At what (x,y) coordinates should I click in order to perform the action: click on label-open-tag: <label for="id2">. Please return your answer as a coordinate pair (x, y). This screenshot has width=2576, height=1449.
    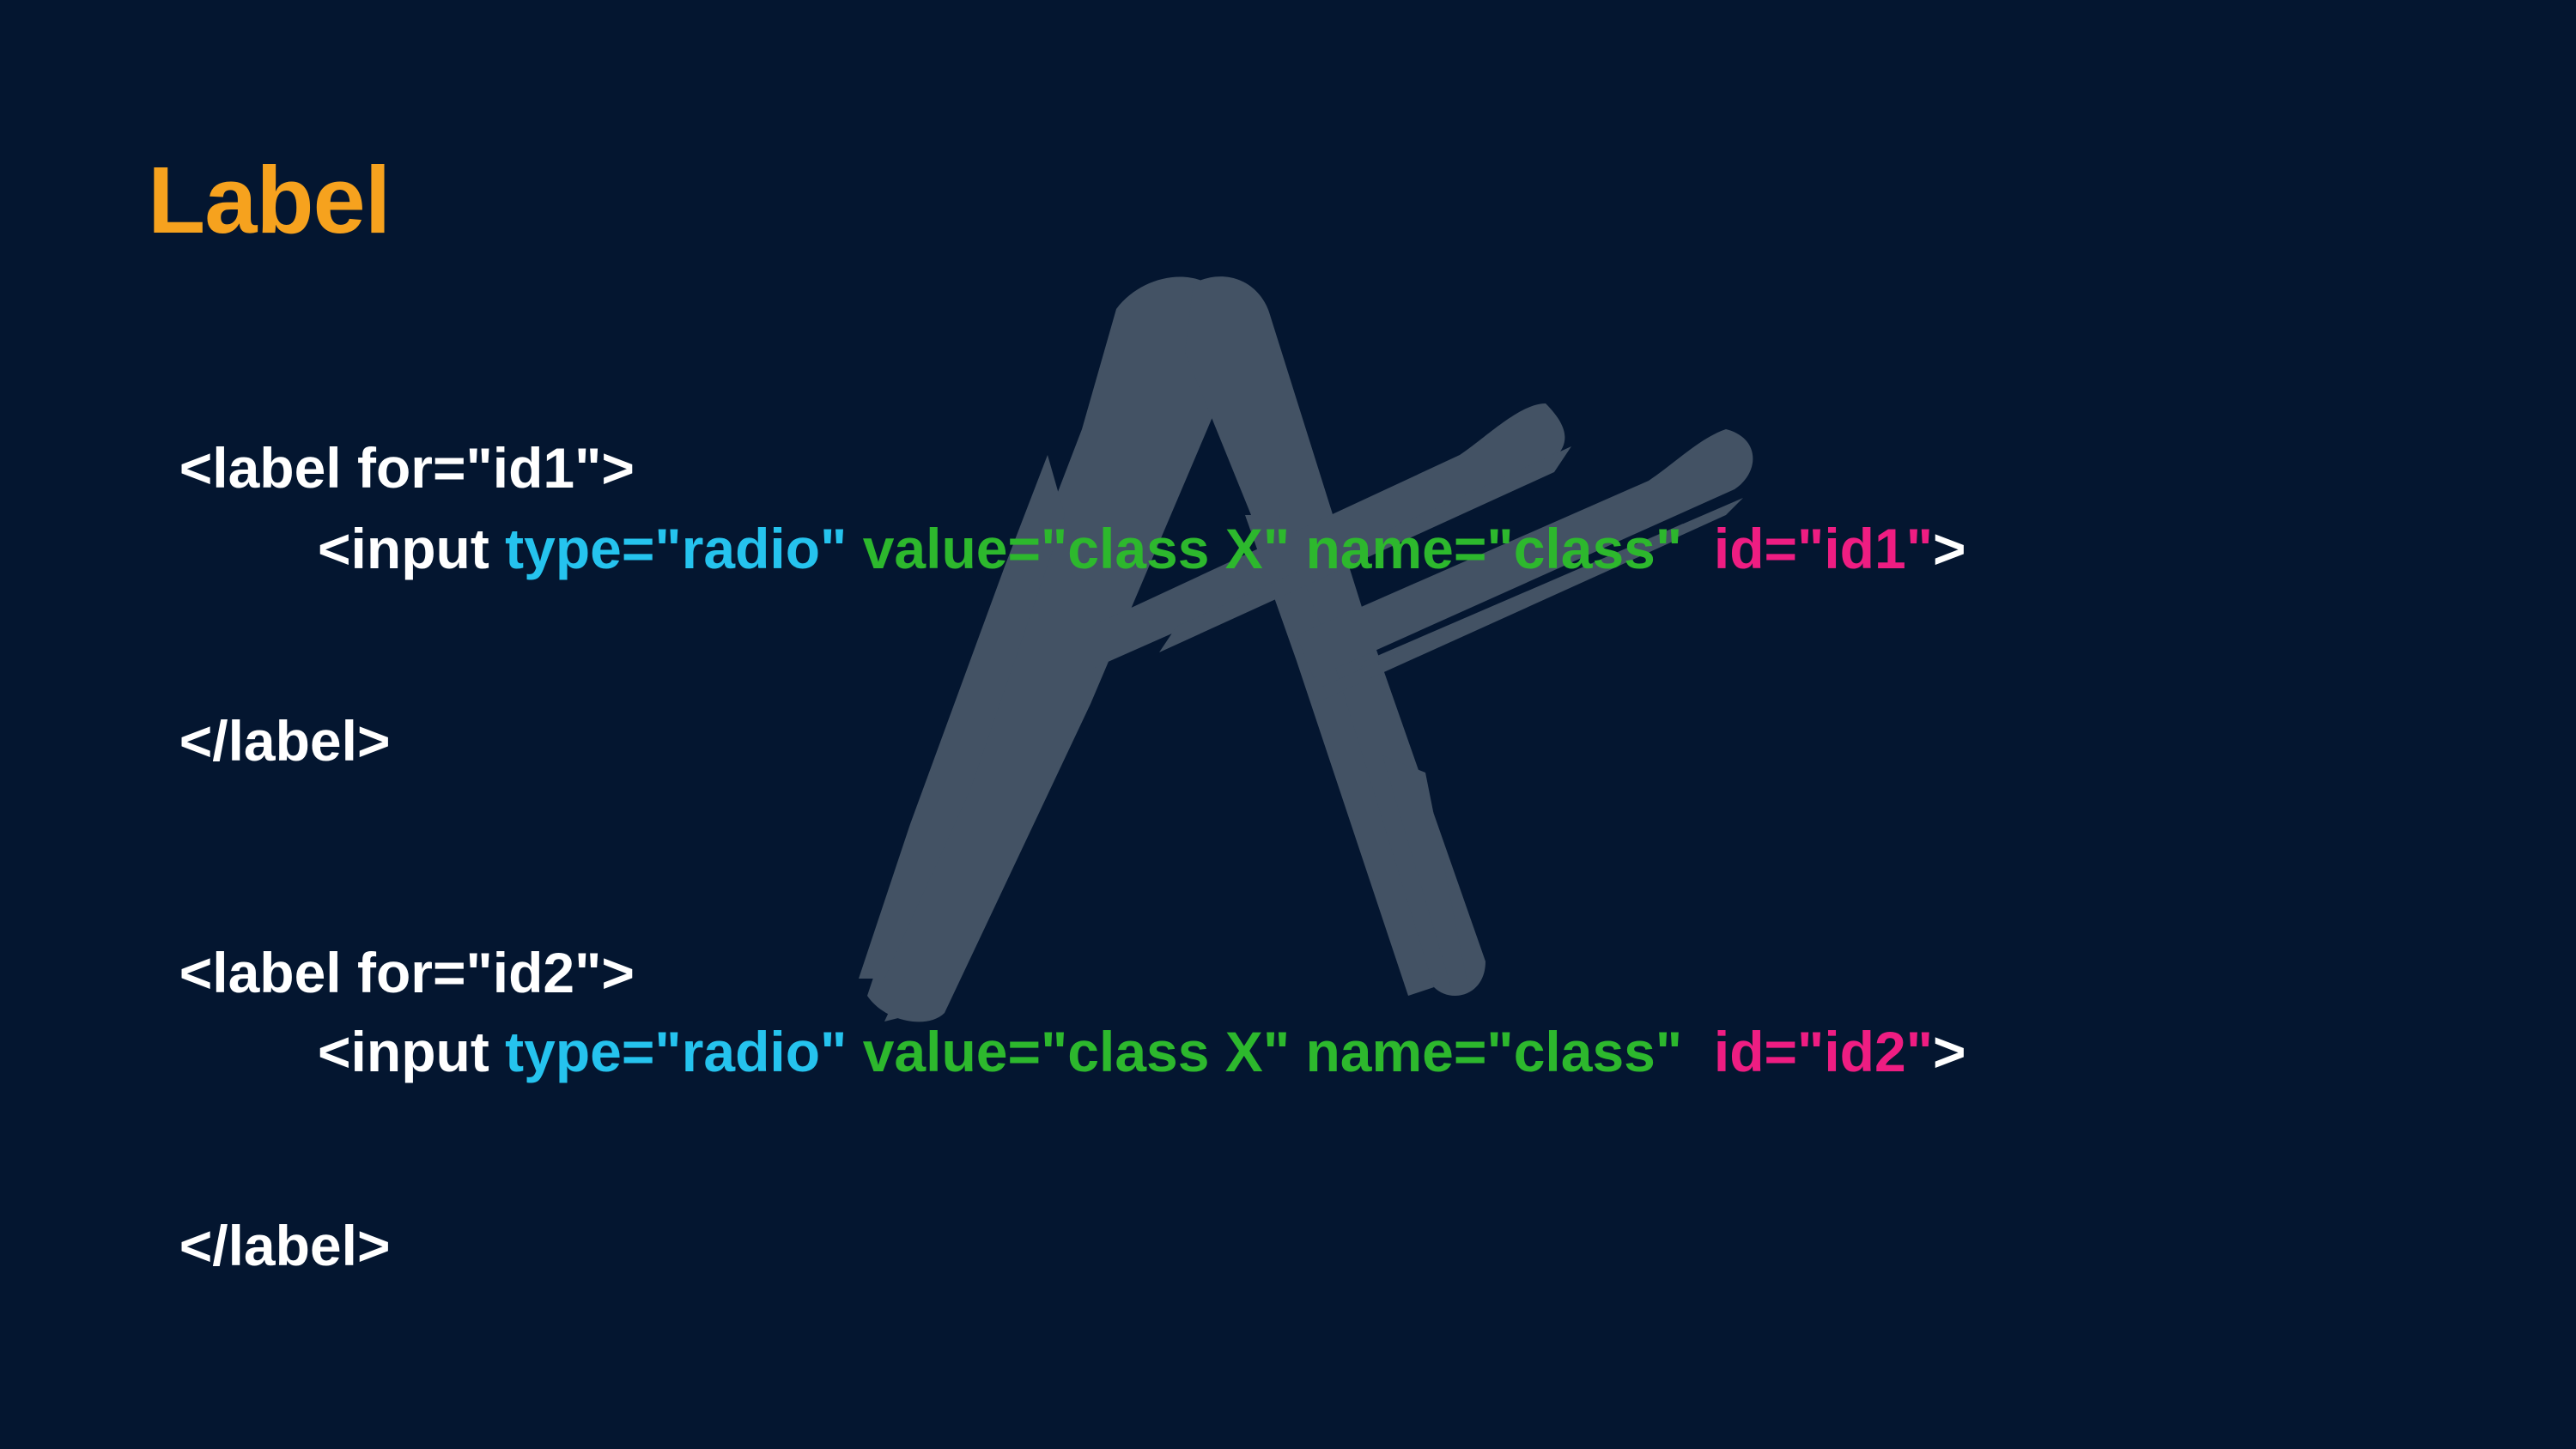
    Looking at the image, I should click on (407, 972).